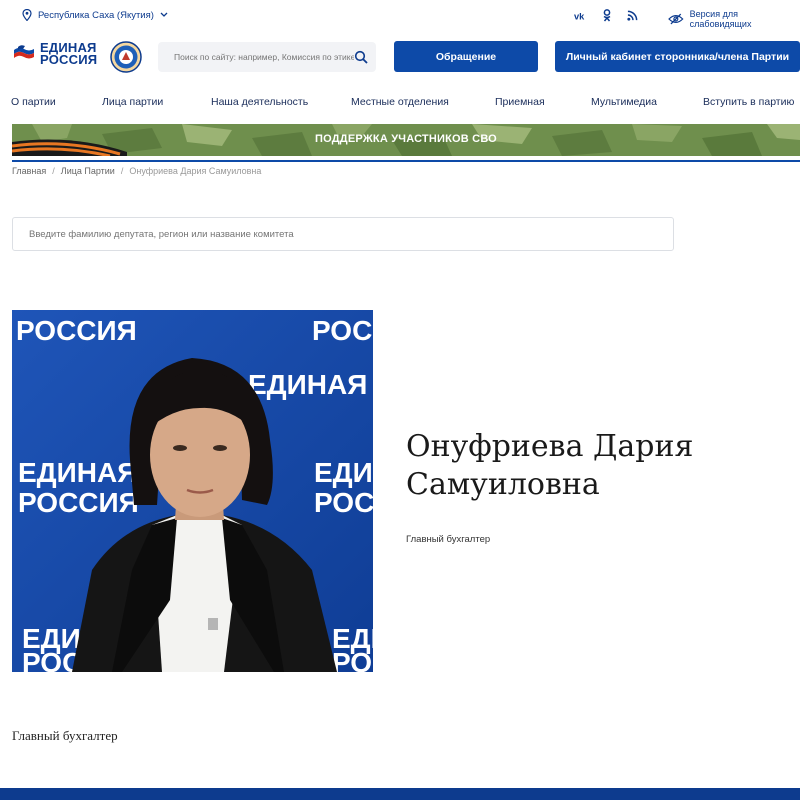 The height and width of the screenshot is (800, 800). Describe the element at coordinates (27, 15) in the screenshot. I see `location-pin-icon` at that location.